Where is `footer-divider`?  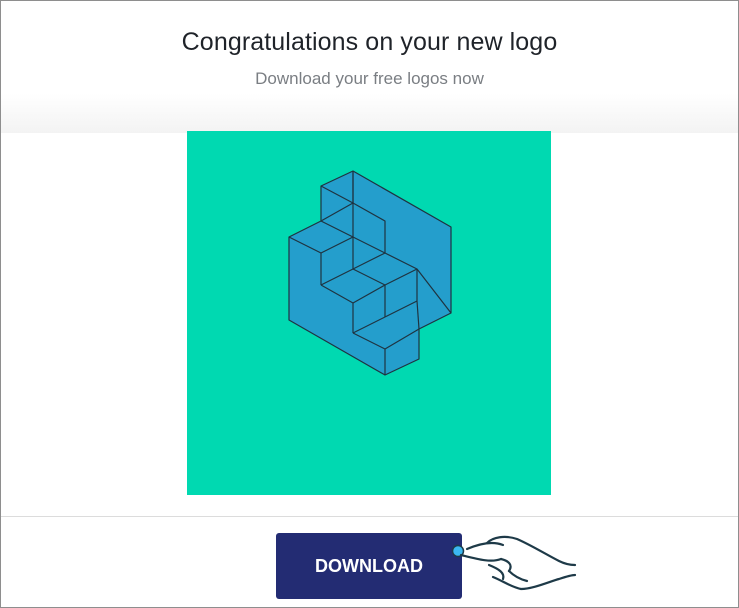 footer-divider is located at coordinates (369, 516).